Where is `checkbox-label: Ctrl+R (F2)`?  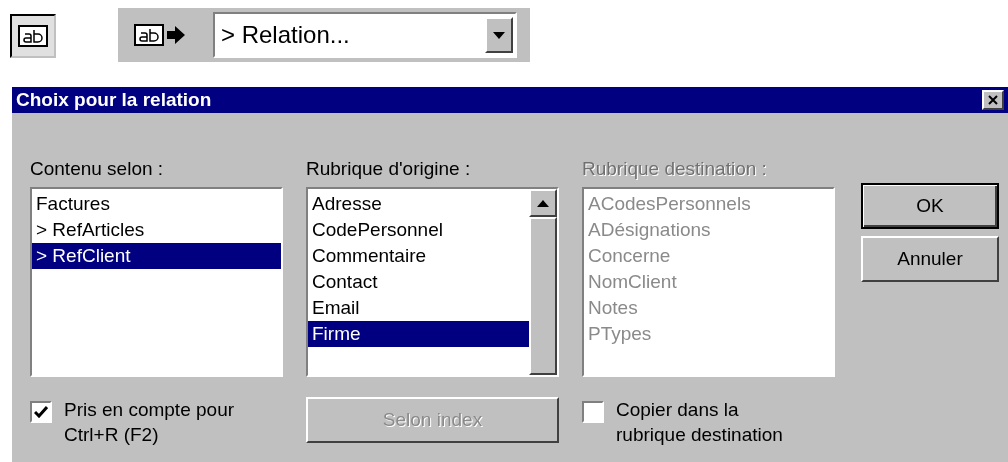 checkbox-label: Ctrl+R (F2) is located at coordinates (112, 435).